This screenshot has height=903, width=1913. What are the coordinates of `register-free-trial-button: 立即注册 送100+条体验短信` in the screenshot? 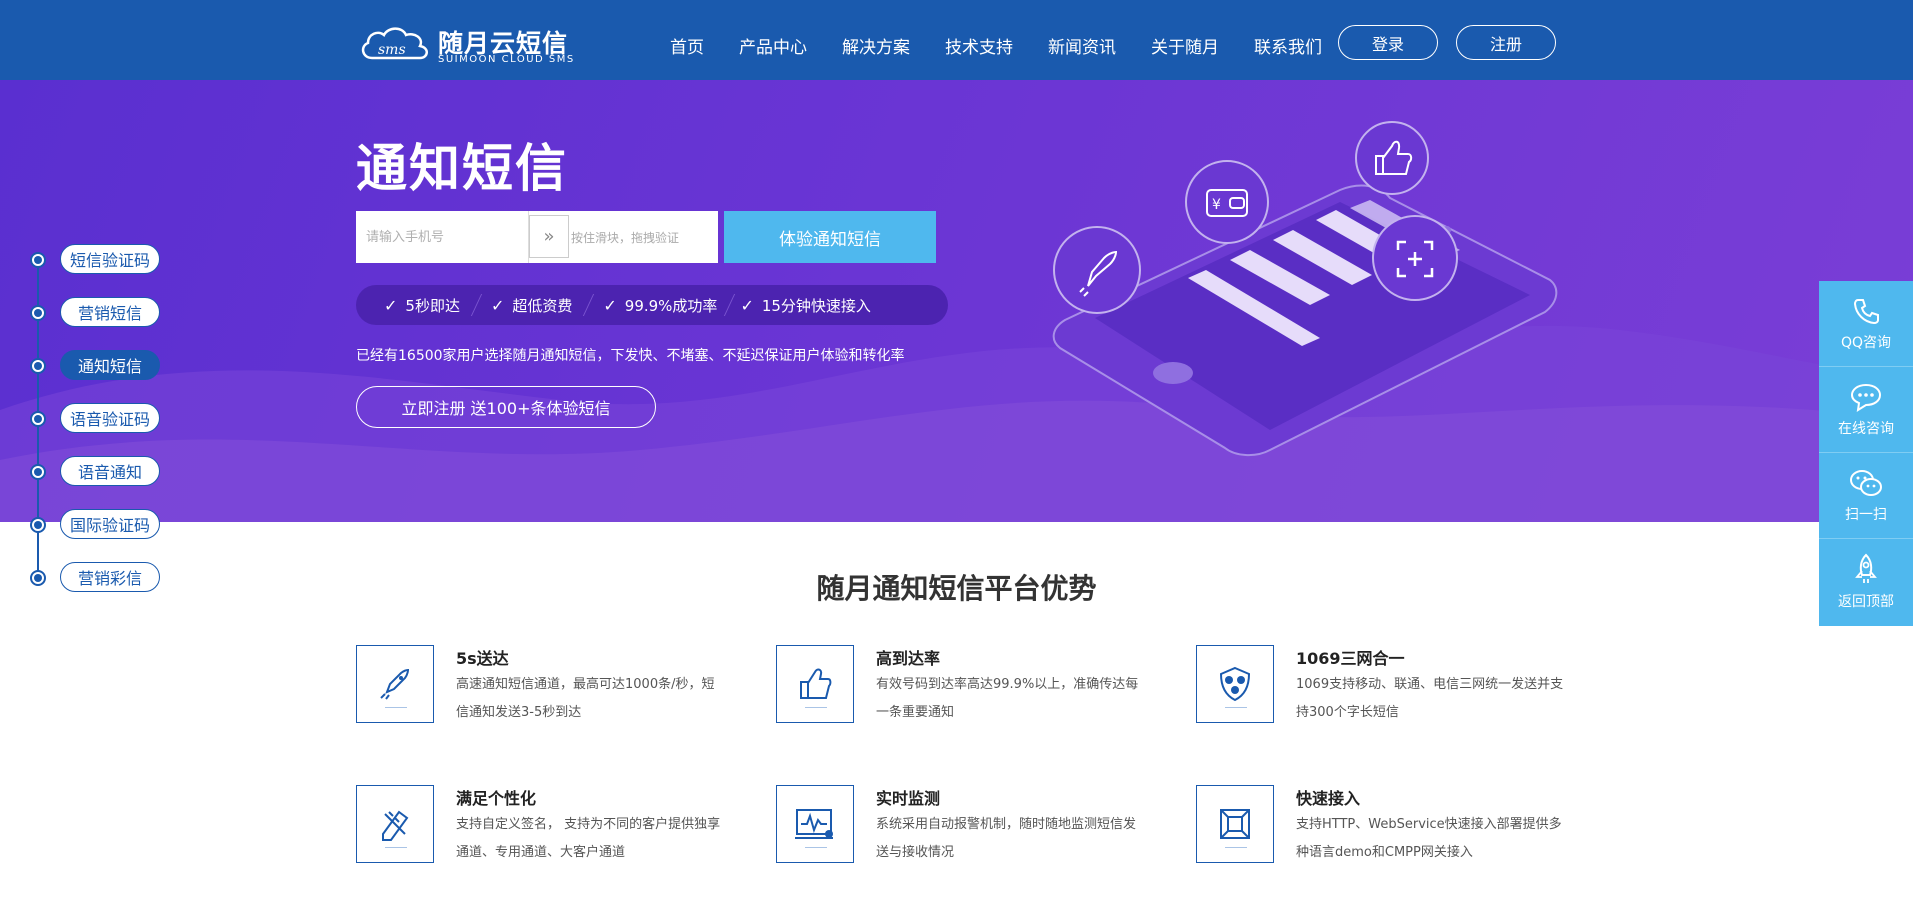 It's located at (506, 407).